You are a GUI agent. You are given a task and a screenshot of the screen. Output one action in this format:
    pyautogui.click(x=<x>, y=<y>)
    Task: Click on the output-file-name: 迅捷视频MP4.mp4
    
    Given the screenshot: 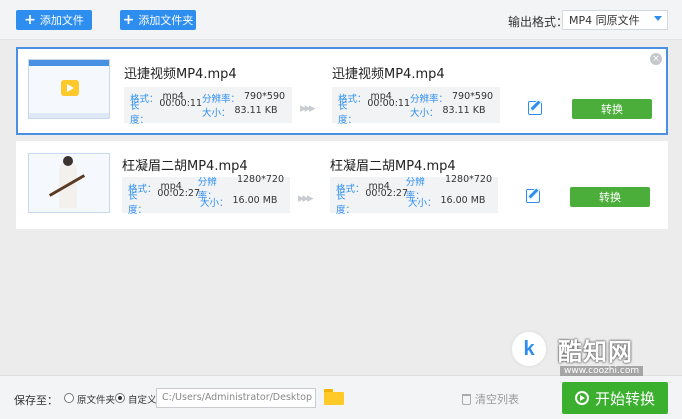 What is the action you would take?
    pyautogui.click(x=388, y=74)
    